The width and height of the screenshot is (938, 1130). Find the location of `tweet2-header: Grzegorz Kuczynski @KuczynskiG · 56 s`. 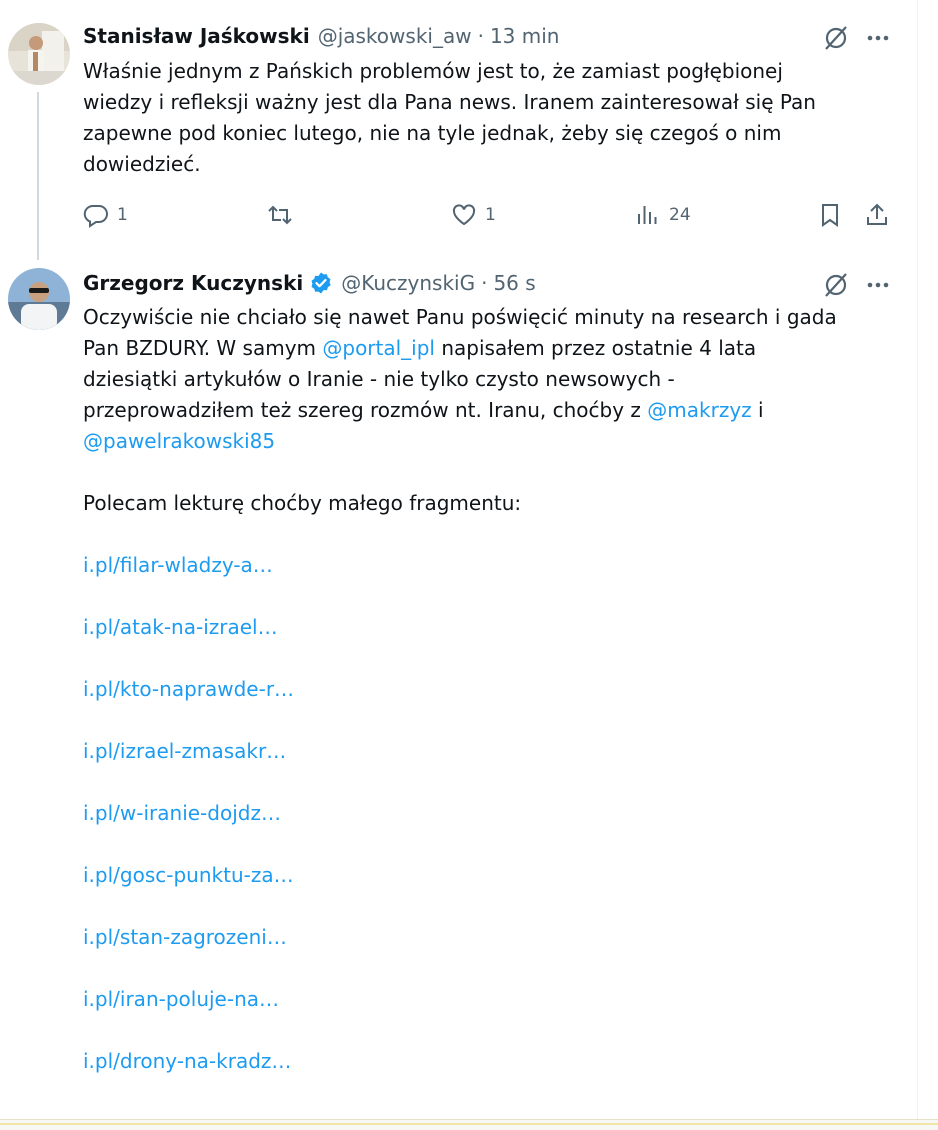

tweet2-header: Grzegorz Kuczynski @KuczynskiG · 56 s is located at coordinates (309, 283).